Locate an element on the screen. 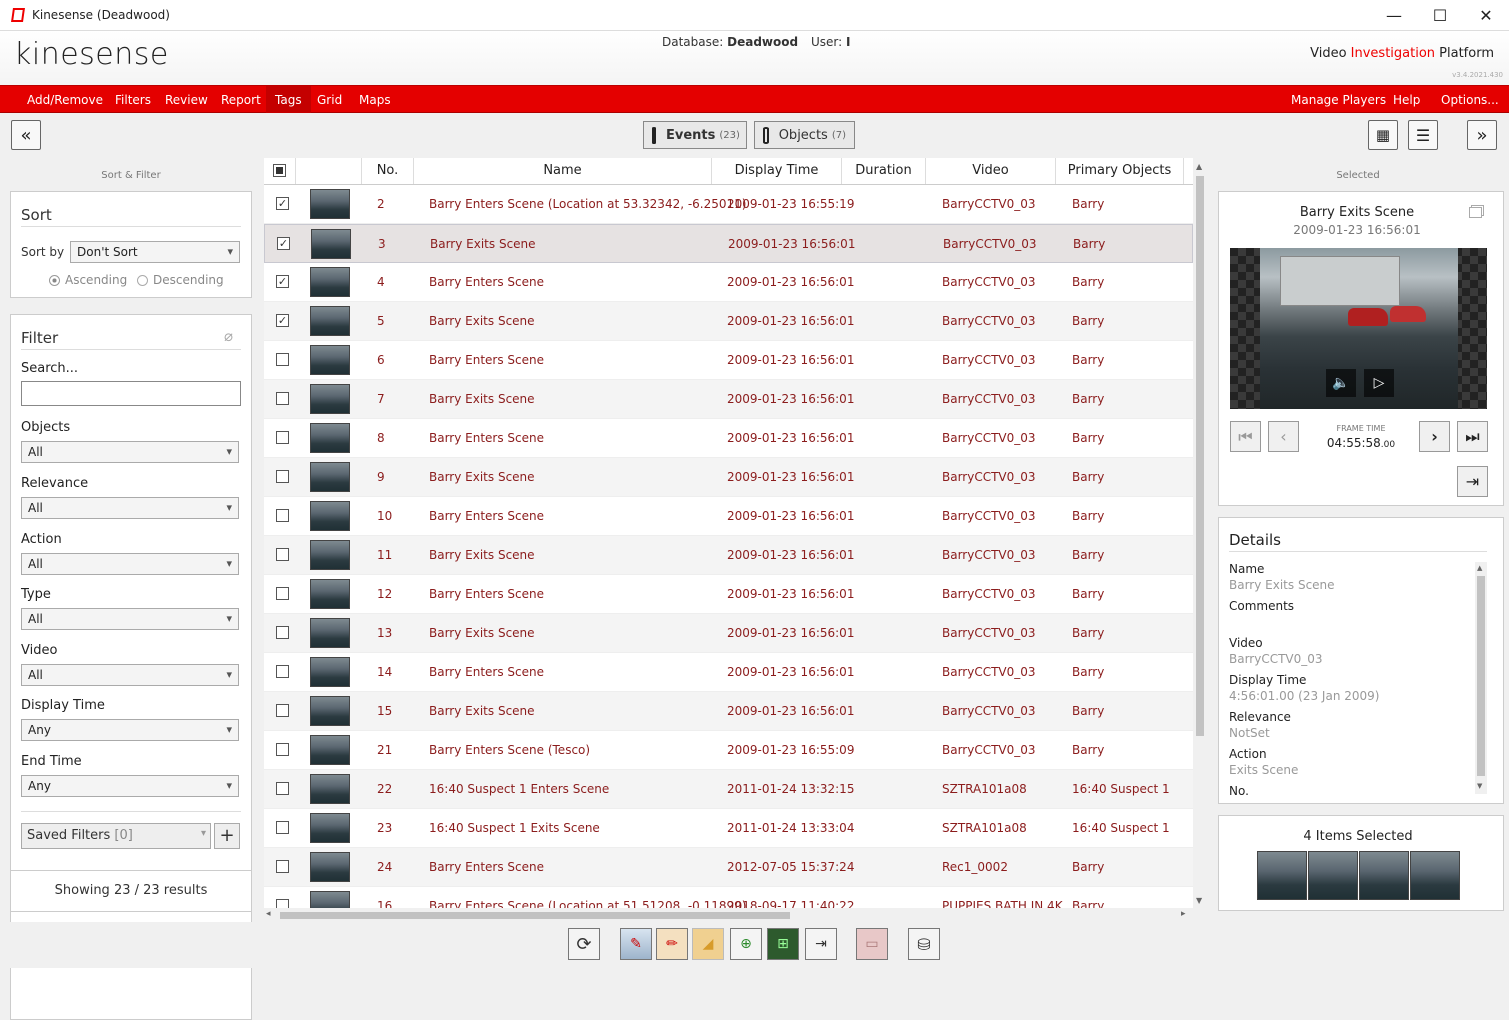 The height and width of the screenshot is (1020, 1509). menu-filters: Filters is located at coordinates (133, 100).